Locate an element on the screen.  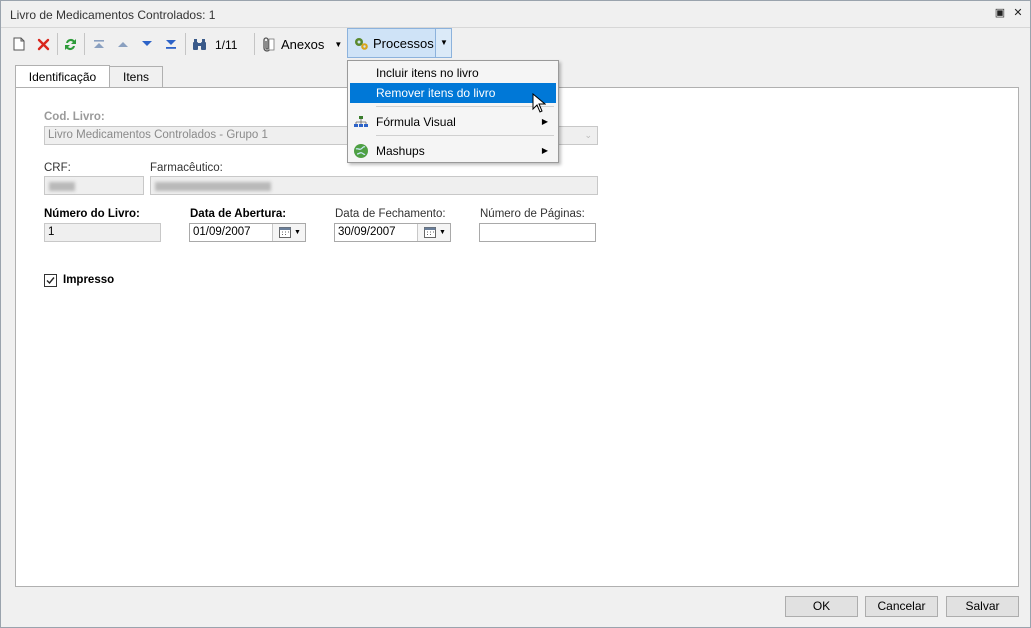
numero-livro-label: Número do Livro: is located at coordinates (92, 214).